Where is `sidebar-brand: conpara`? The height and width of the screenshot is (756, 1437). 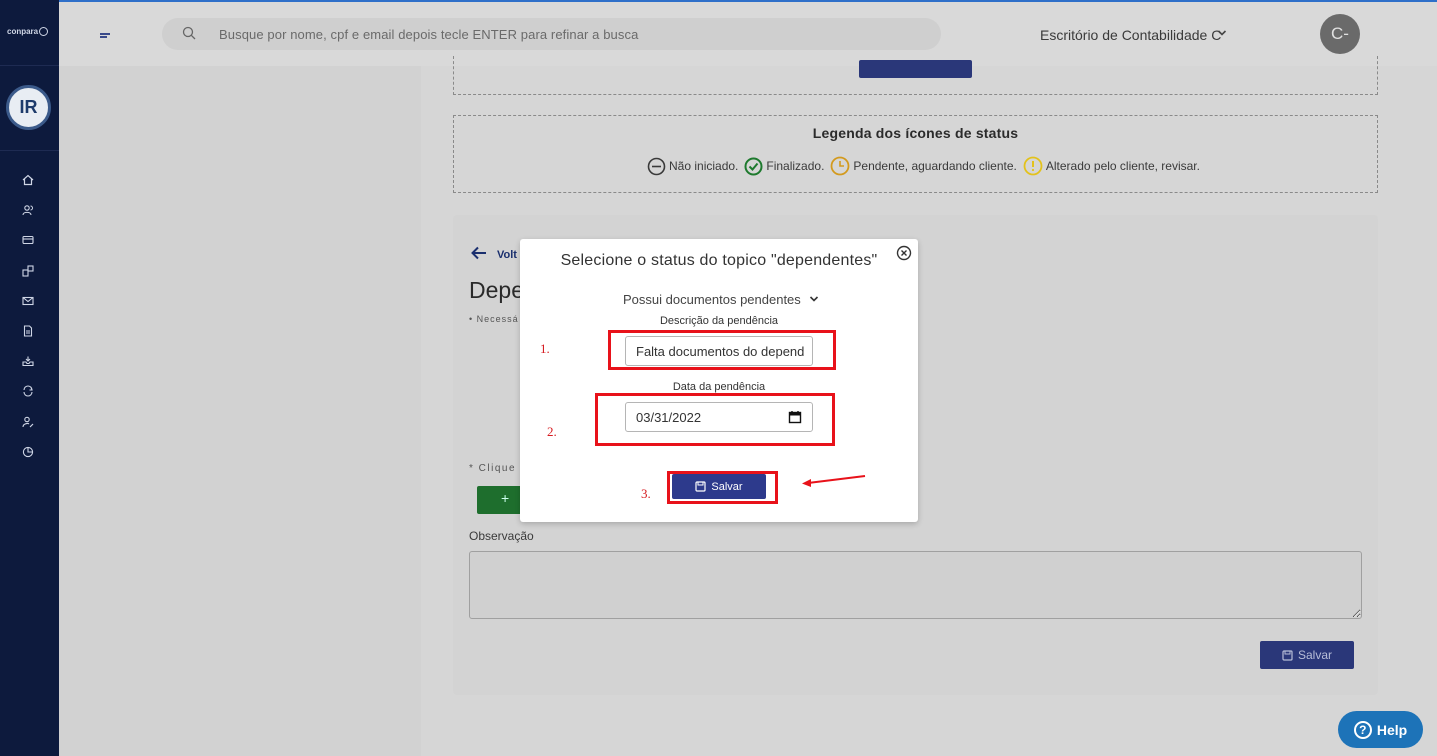 sidebar-brand: conpara is located at coordinates (29, 33).